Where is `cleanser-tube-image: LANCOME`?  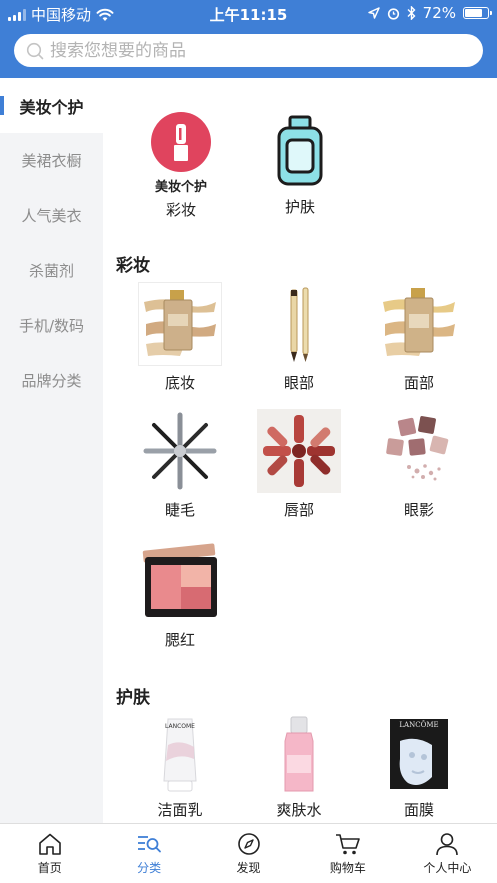 cleanser-tube-image: LANCOME is located at coordinates (180, 754).